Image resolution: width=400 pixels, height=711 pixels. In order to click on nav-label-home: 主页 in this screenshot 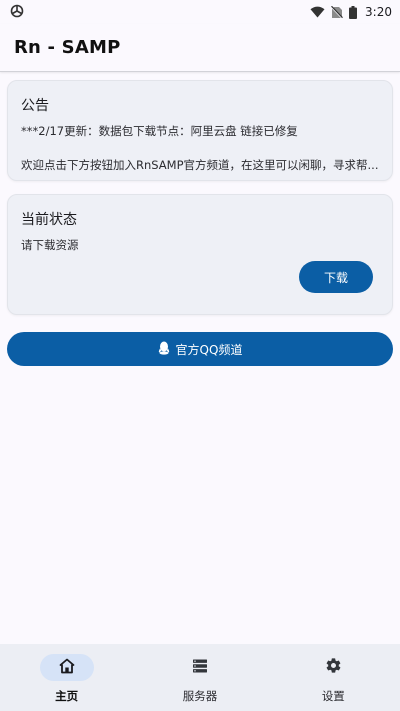, I will do `click(67, 696)`.